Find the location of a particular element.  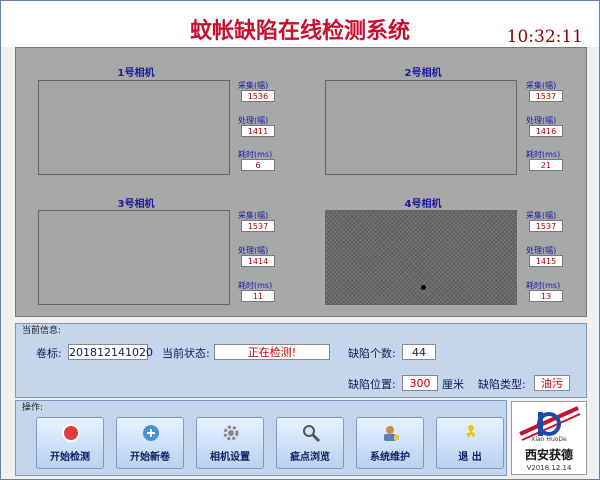

info-panel-label: 当前信息: is located at coordinates (42, 331).